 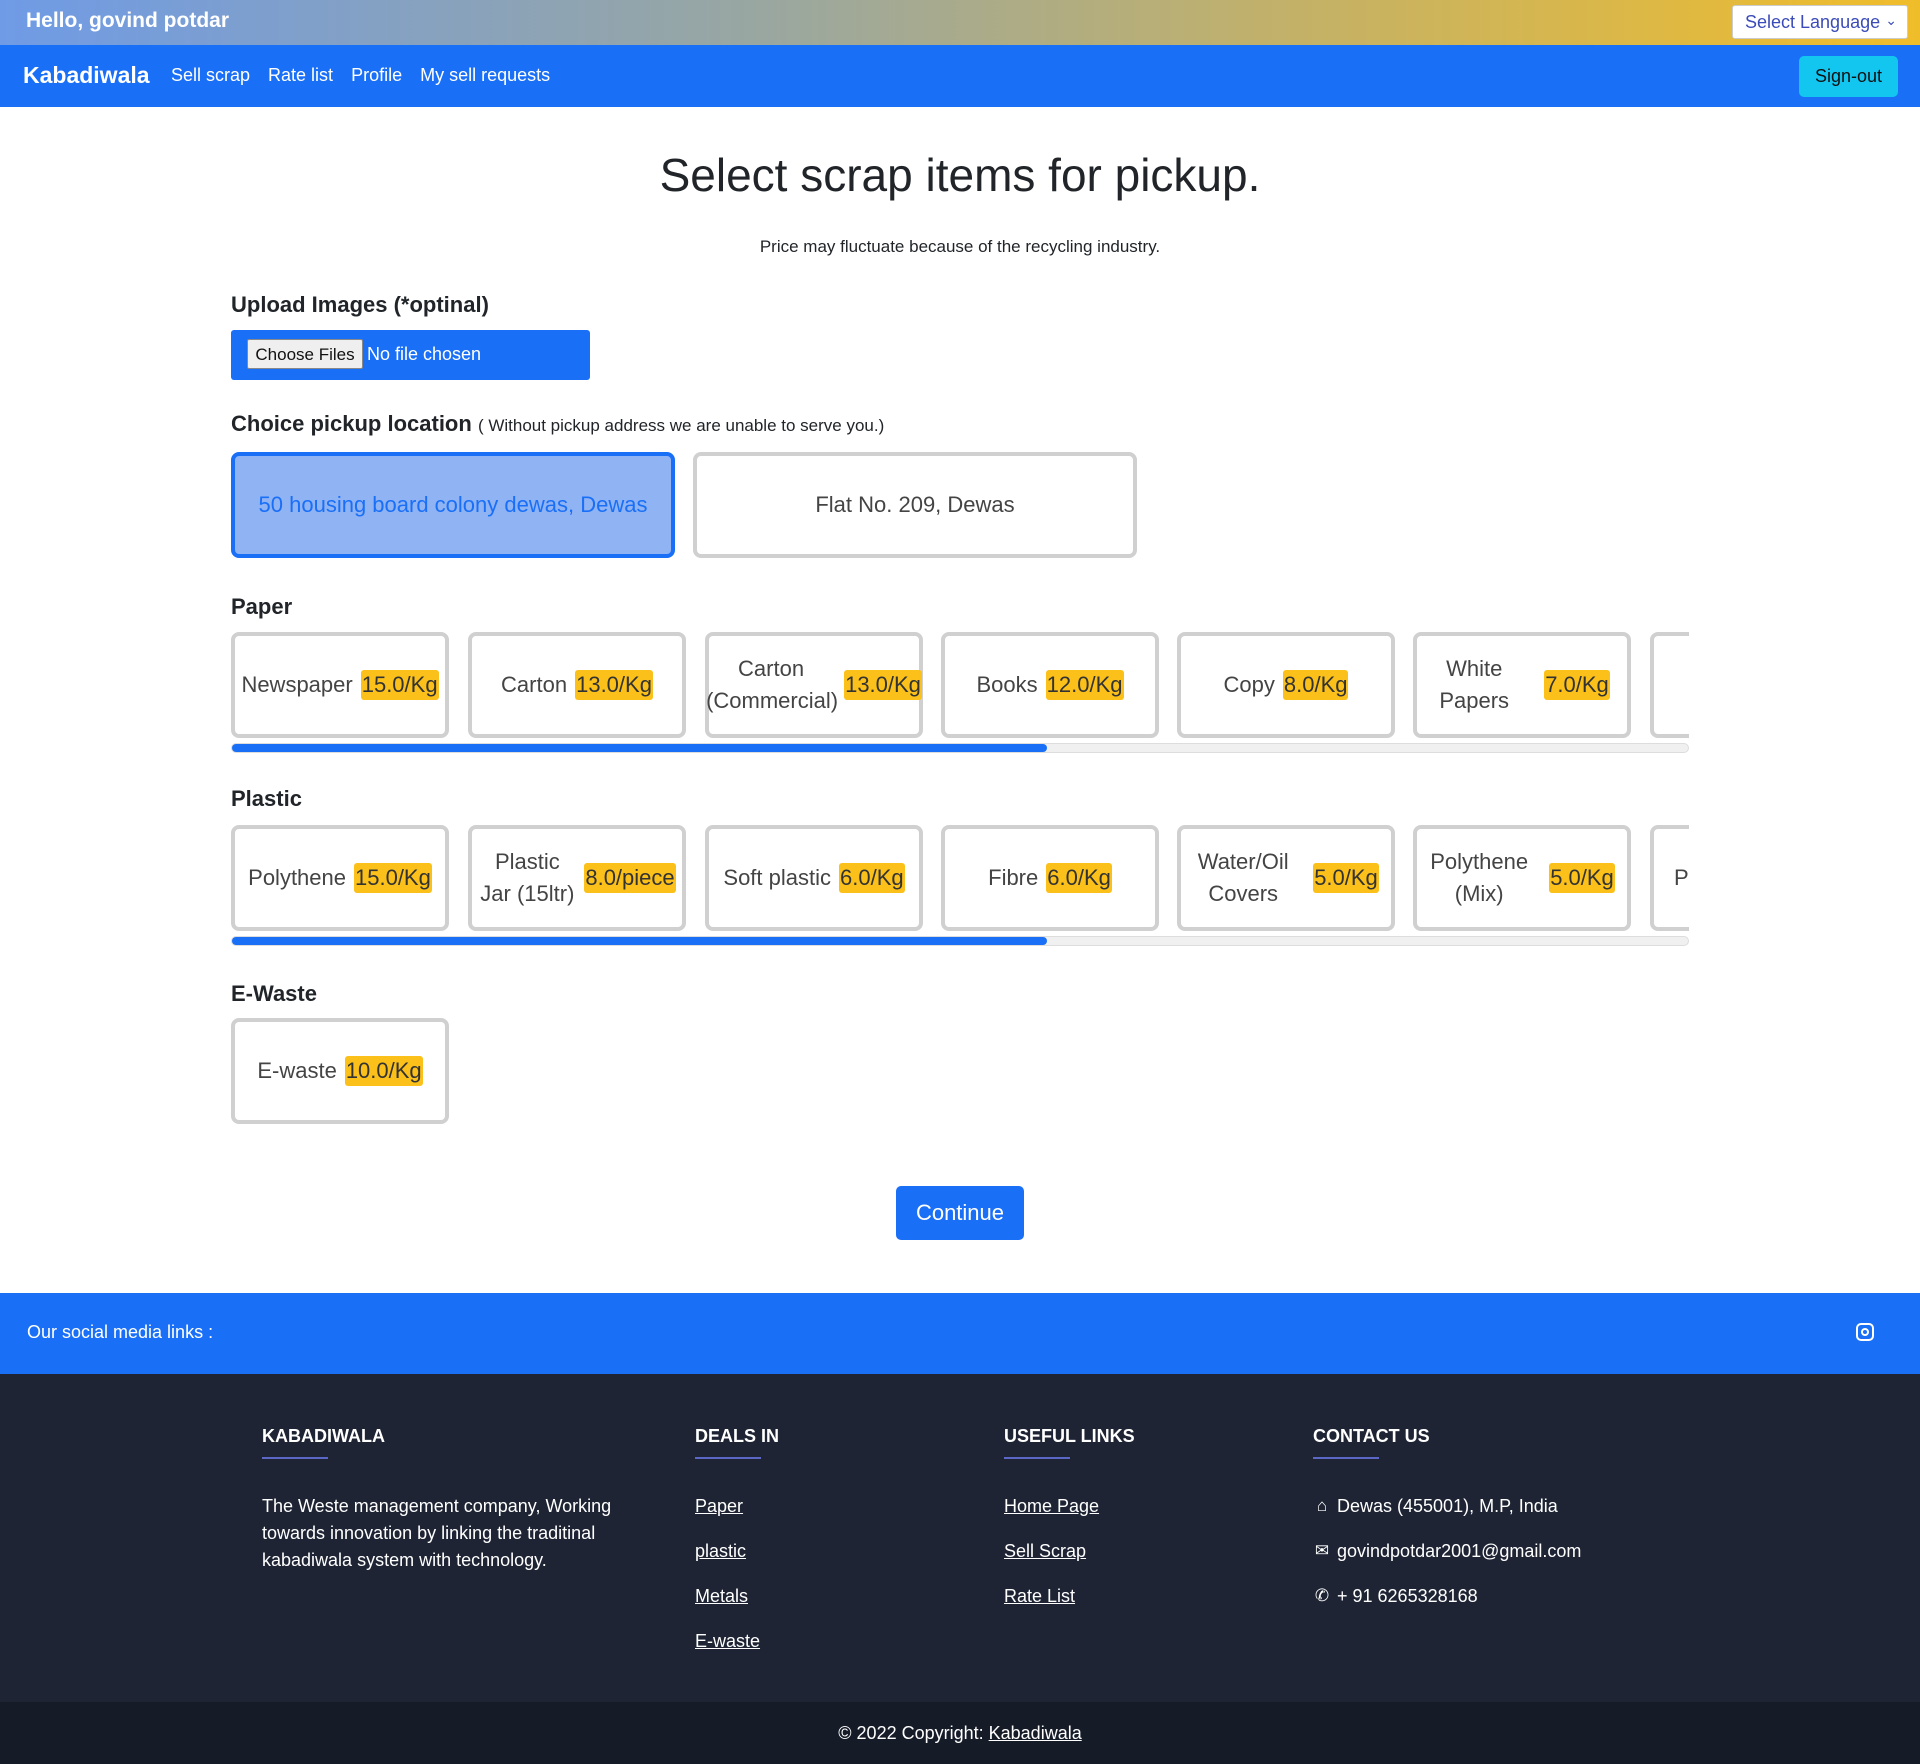 What do you see at coordinates (737, 1641) in the screenshot?
I see `footer-link-ewaste: E-waste` at bounding box center [737, 1641].